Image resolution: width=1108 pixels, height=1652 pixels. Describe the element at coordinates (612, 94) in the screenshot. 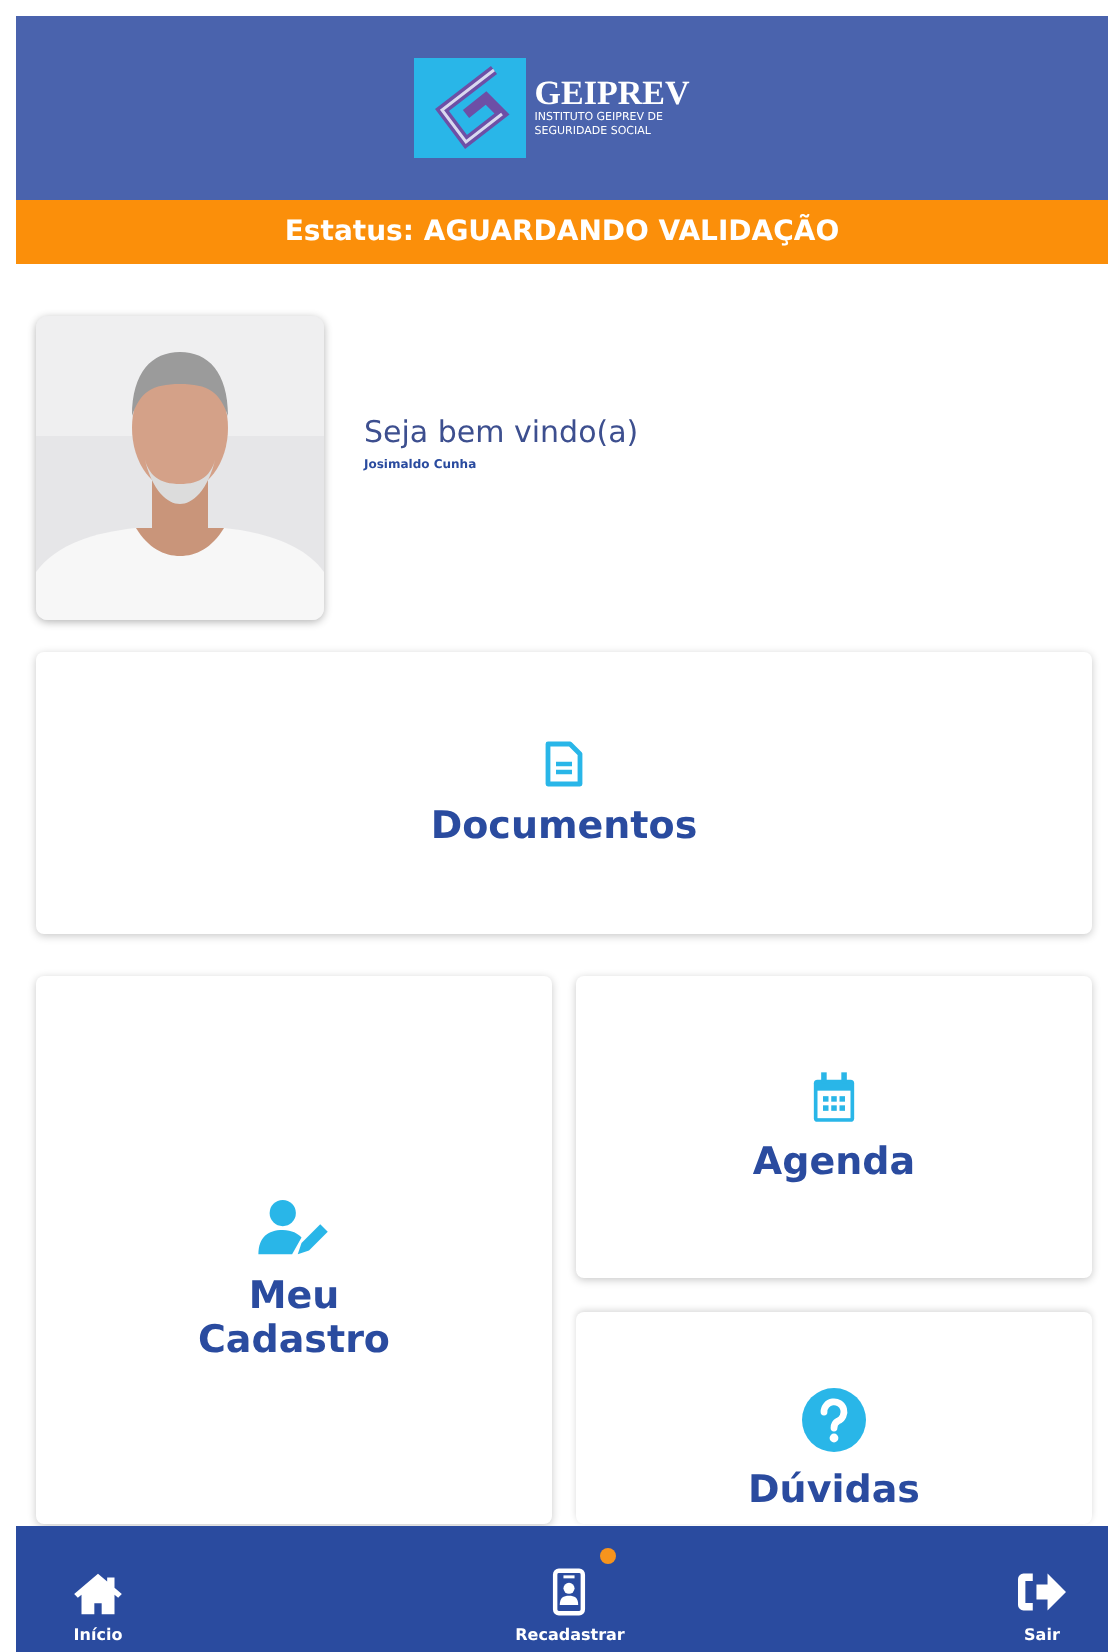

I see `logo-wordmark: GEIPREV` at that location.